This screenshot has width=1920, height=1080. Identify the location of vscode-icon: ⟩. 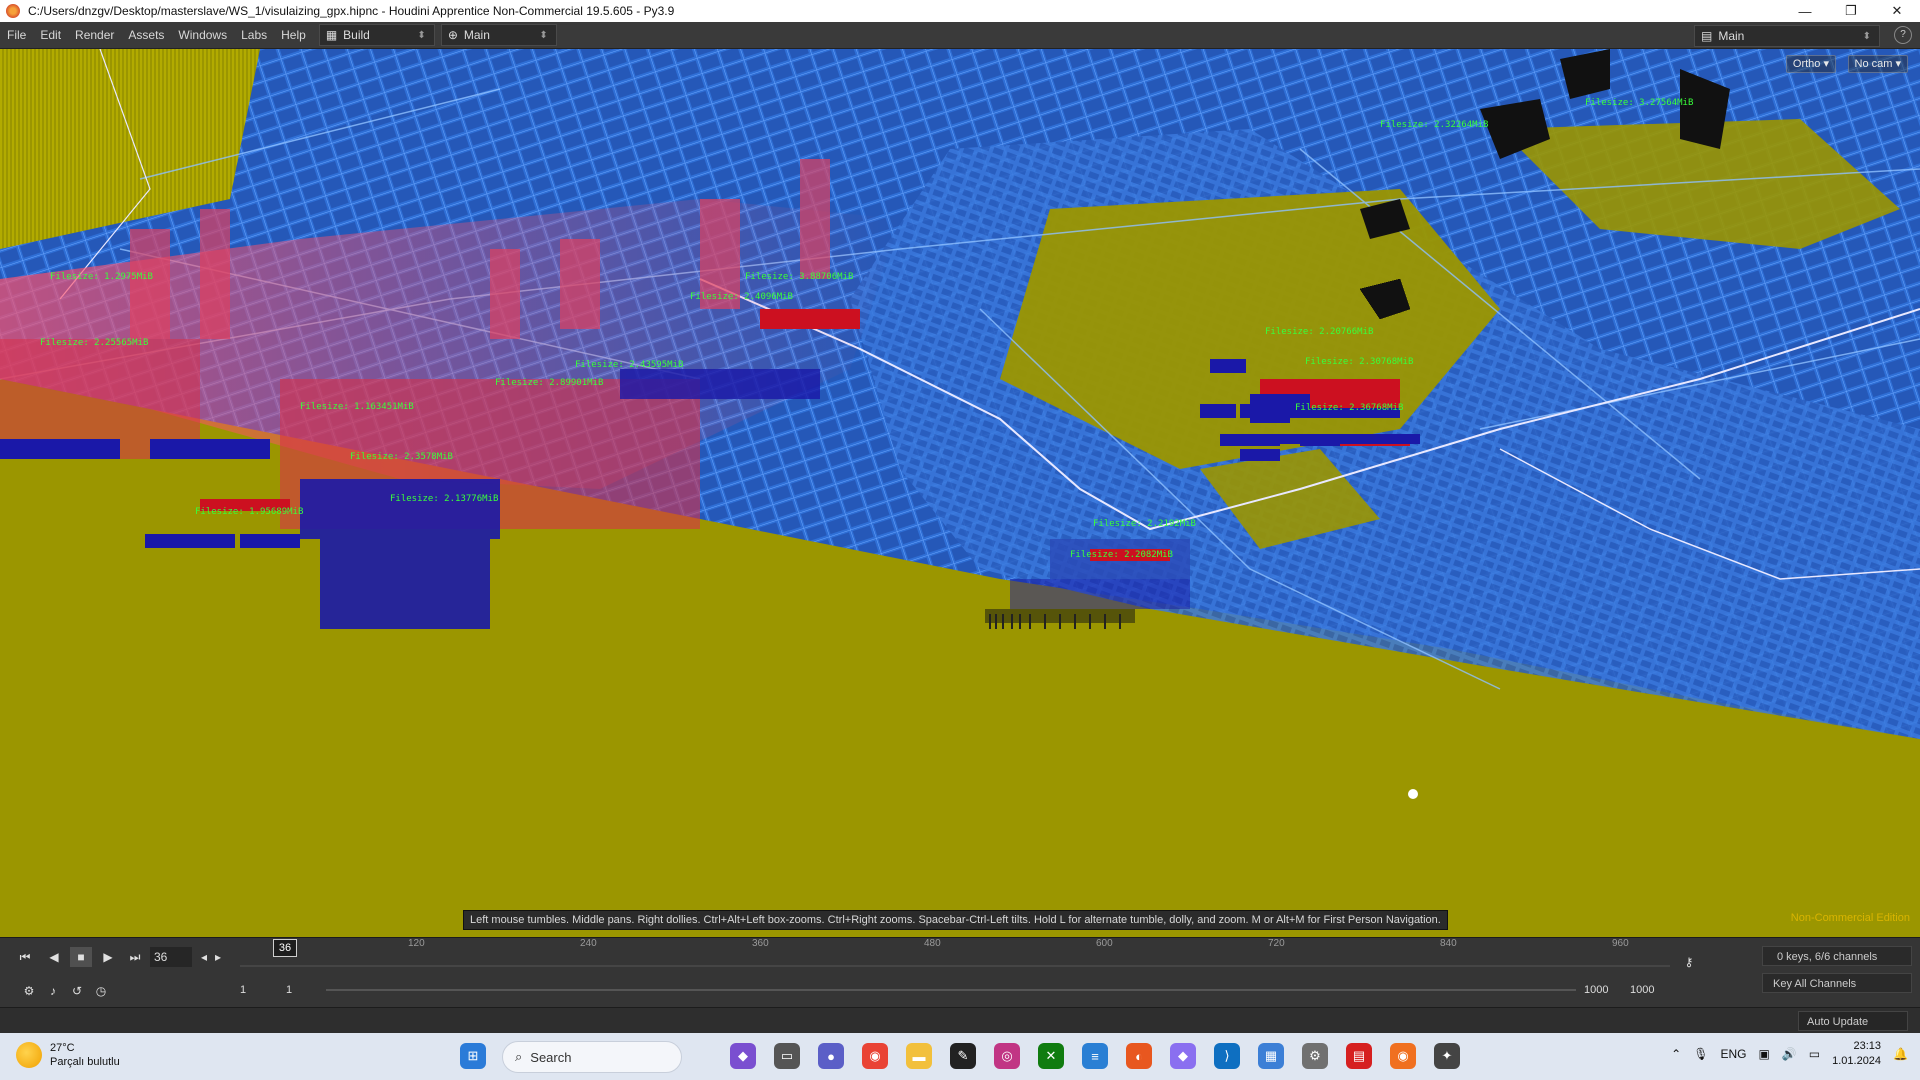
(1227, 1056).